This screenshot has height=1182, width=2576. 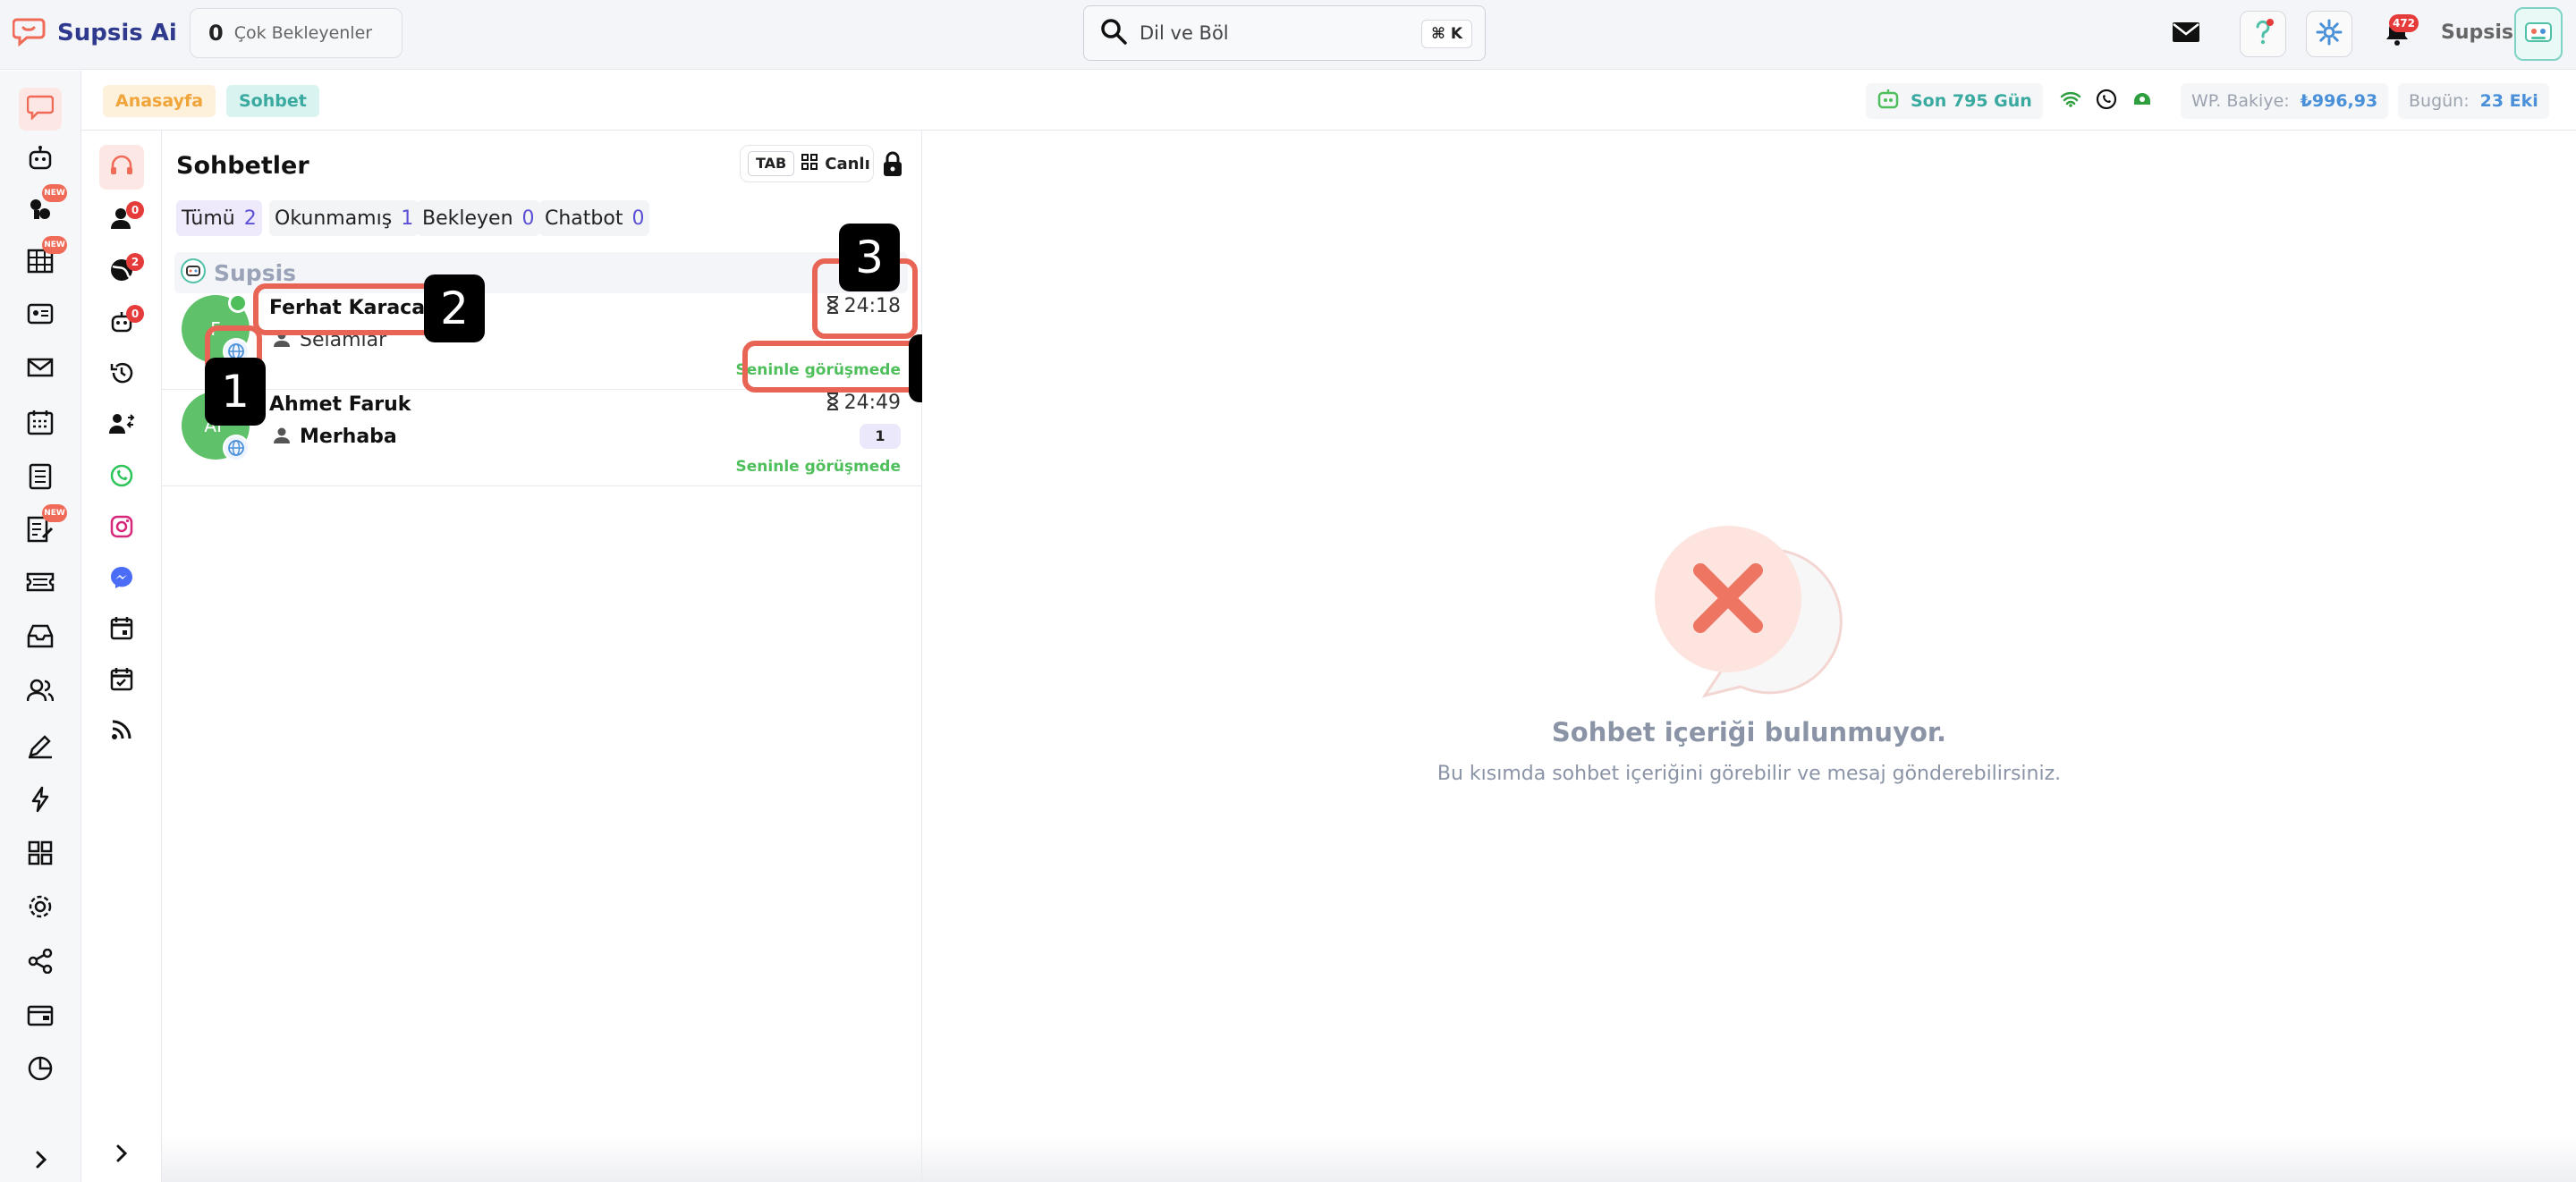 What do you see at coordinates (847, 164) in the screenshot?
I see `live-label: Canlı` at bounding box center [847, 164].